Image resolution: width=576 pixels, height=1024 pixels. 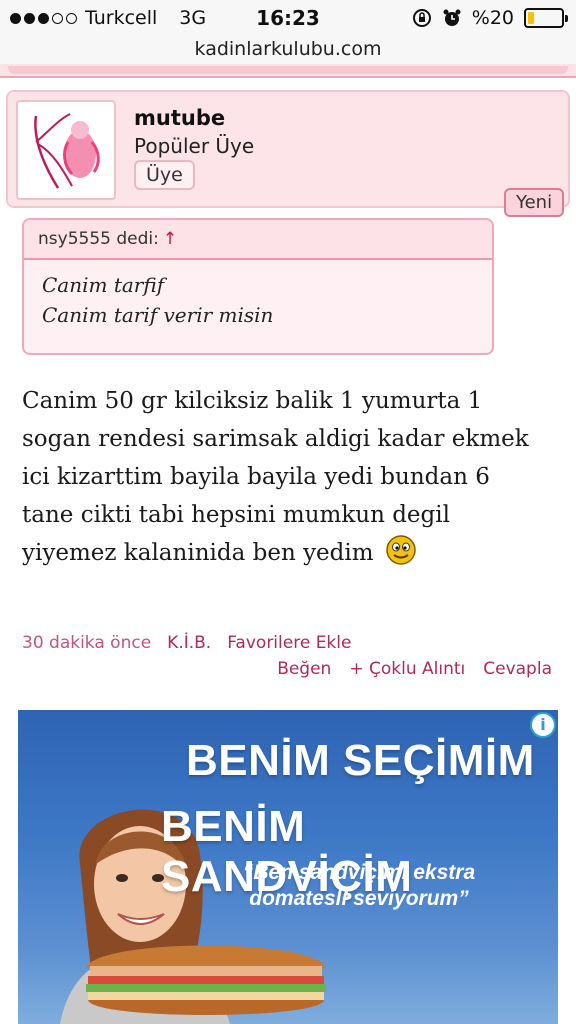 What do you see at coordinates (531, 18) in the screenshot?
I see `battery-level` at bounding box center [531, 18].